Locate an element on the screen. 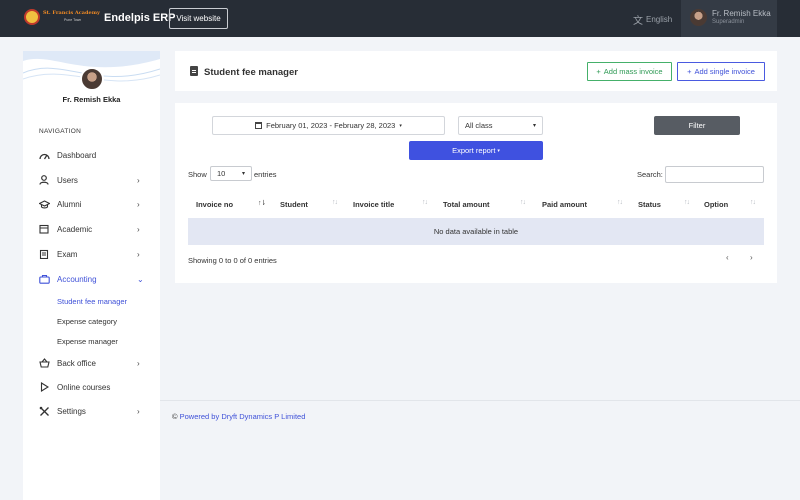 The width and height of the screenshot is (800, 500). plus-icon: + is located at coordinates (689, 71).